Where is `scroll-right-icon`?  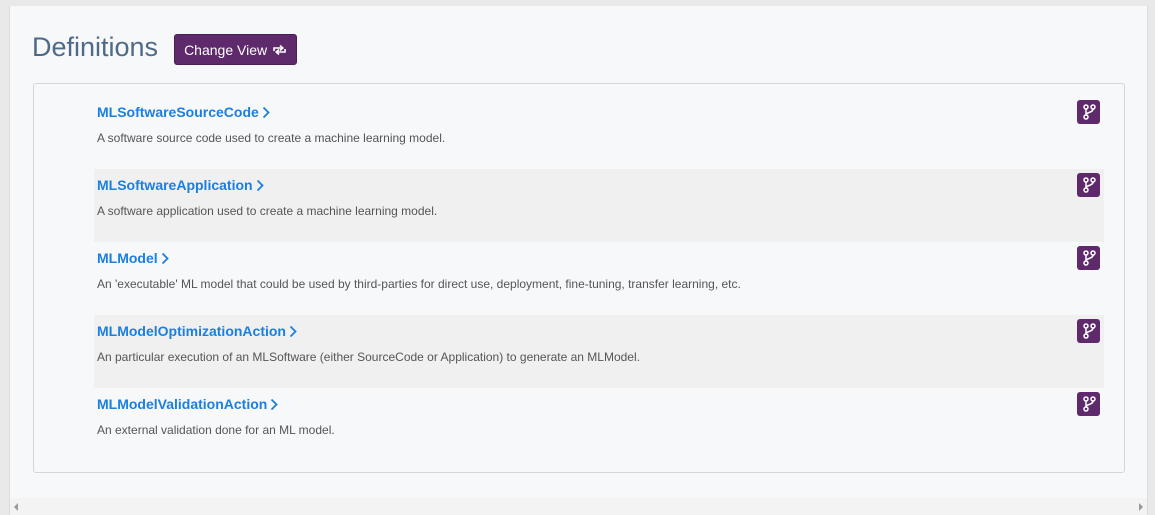 scroll-right-icon is located at coordinates (1141, 507).